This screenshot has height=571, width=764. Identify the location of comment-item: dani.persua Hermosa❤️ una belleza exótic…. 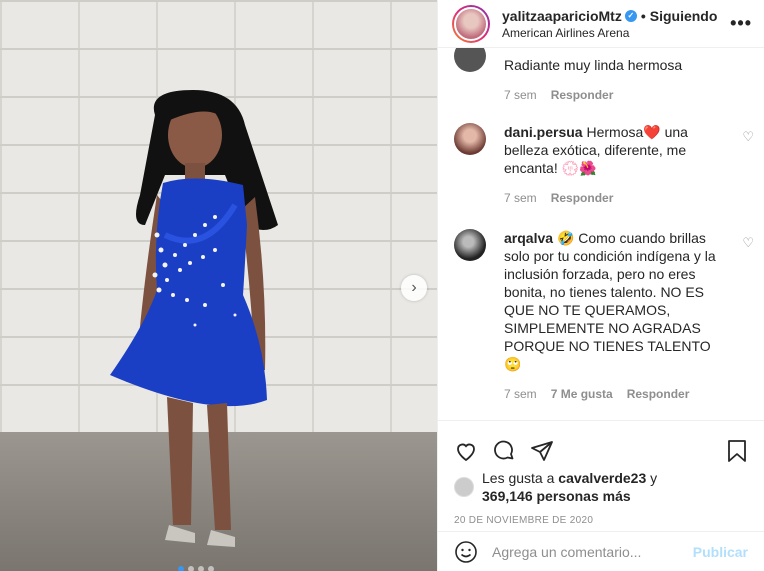
(604, 164).